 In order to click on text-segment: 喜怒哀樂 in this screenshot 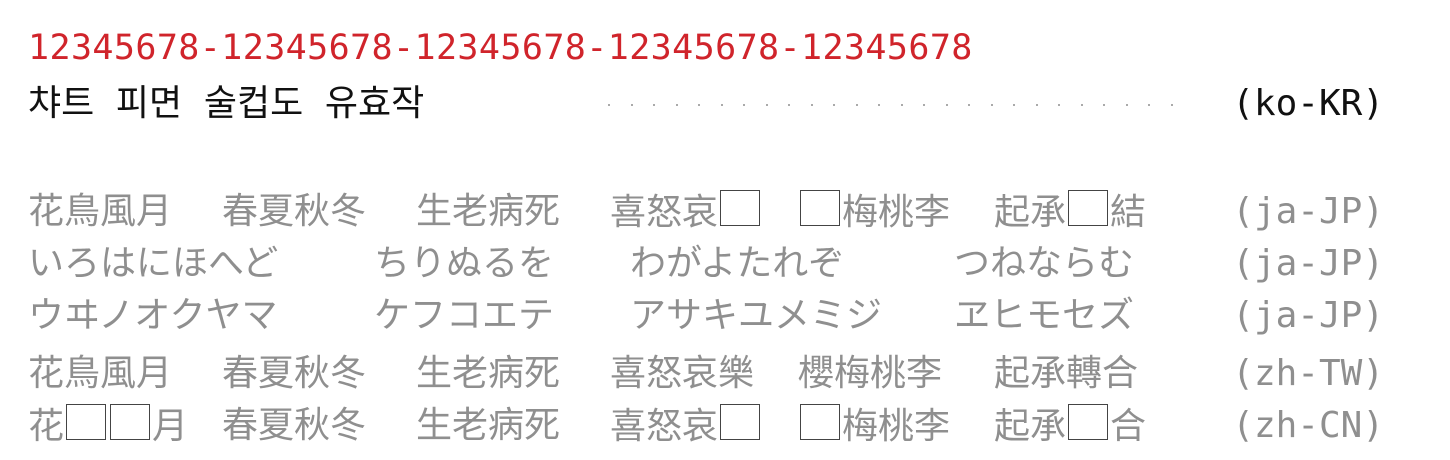, I will do `click(682, 373)`.